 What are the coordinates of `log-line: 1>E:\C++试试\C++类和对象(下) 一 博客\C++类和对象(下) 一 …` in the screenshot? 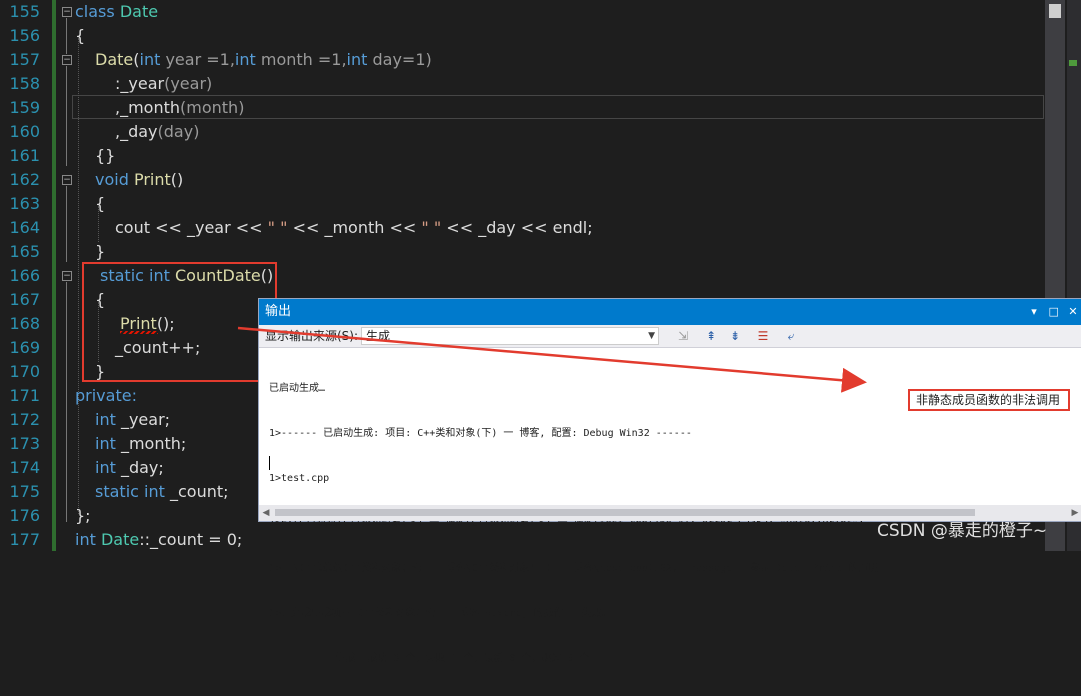 It's located at (574, 568).